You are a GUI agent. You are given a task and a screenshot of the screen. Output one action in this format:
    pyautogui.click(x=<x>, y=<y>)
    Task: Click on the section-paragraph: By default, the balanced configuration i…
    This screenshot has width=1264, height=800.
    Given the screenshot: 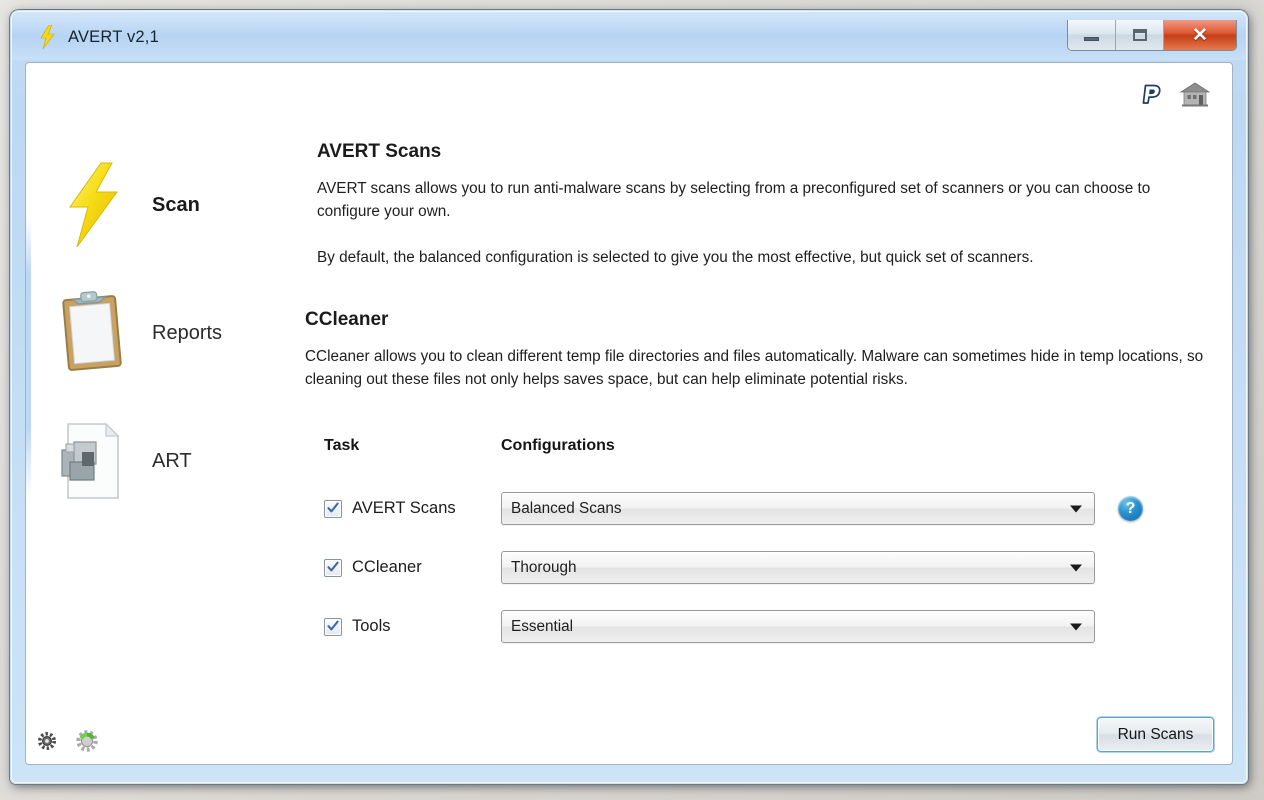 What is the action you would take?
    pyautogui.click(x=675, y=257)
    